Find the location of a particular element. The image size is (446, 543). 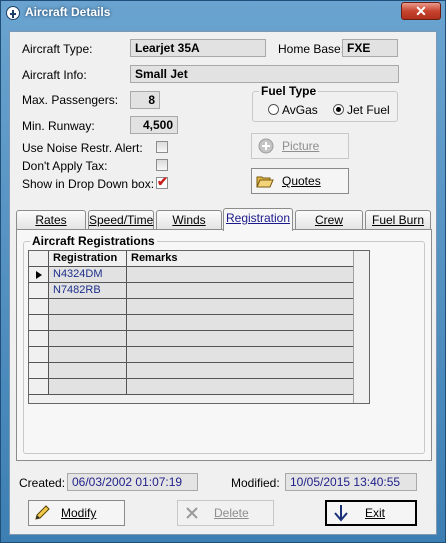

close-button: ✕ is located at coordinates (421, 11).